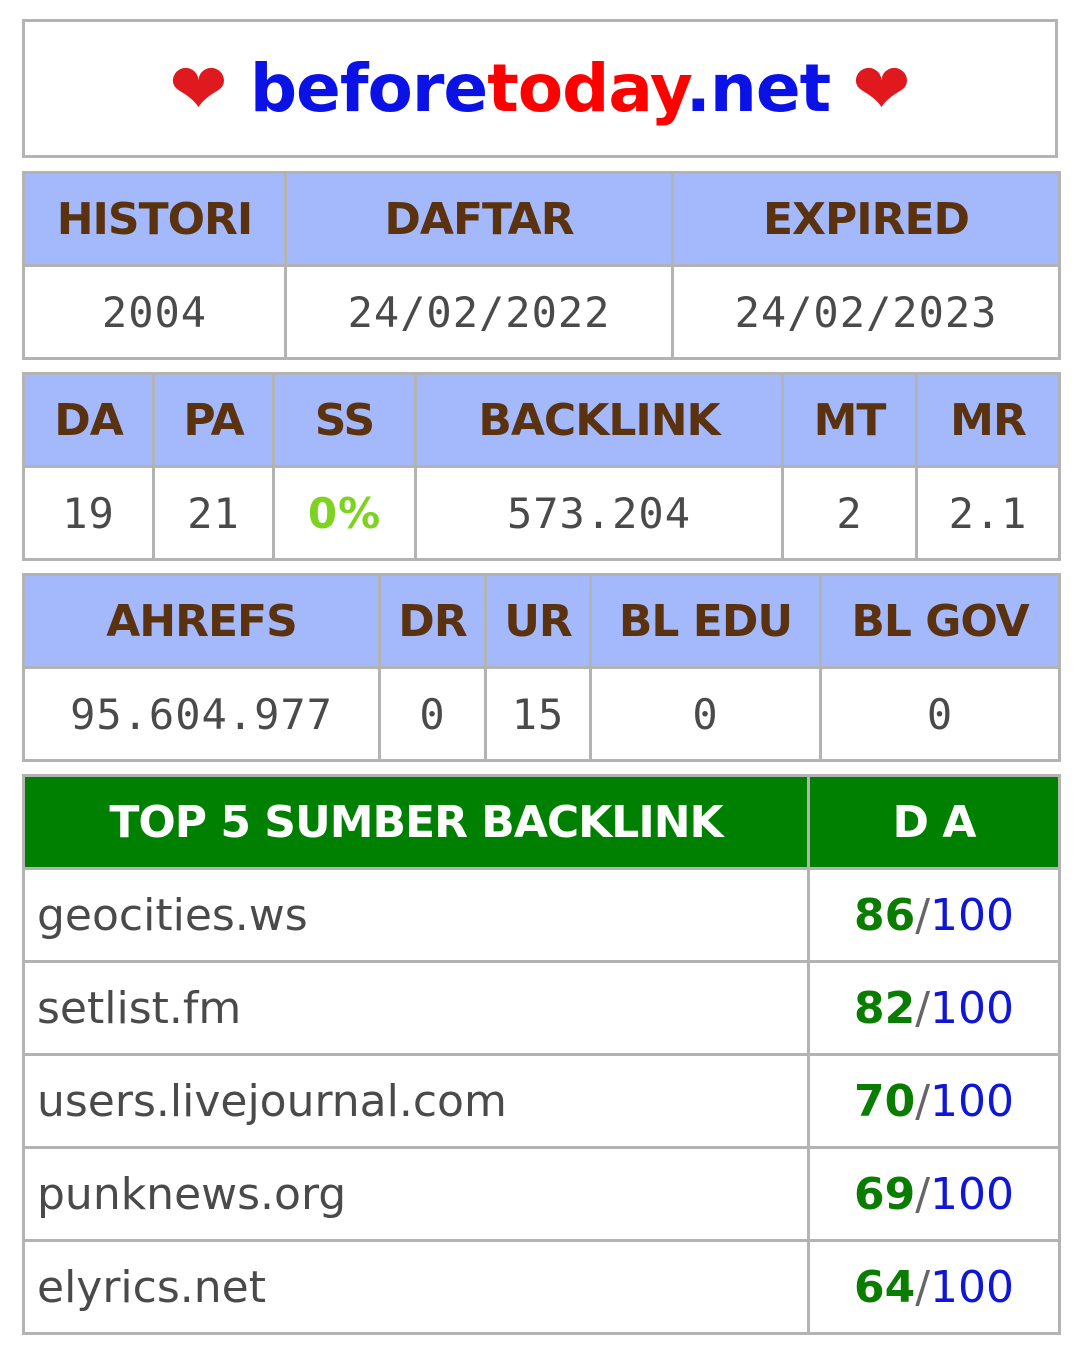 Image resolution: width=1080 pixels, height=1353 pixels. Describe the element at coordinates (705, 621) in the screenshot. I see `header-bl-edu: BL EDU` at that location.